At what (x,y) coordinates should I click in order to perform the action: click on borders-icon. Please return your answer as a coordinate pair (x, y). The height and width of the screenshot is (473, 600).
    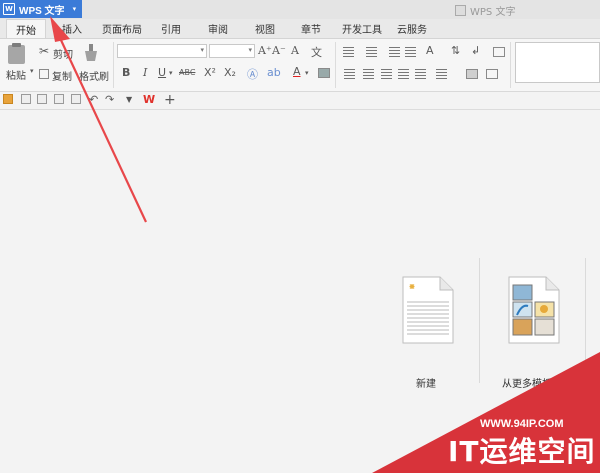
    Looking at the image, I should click on (492, 74).